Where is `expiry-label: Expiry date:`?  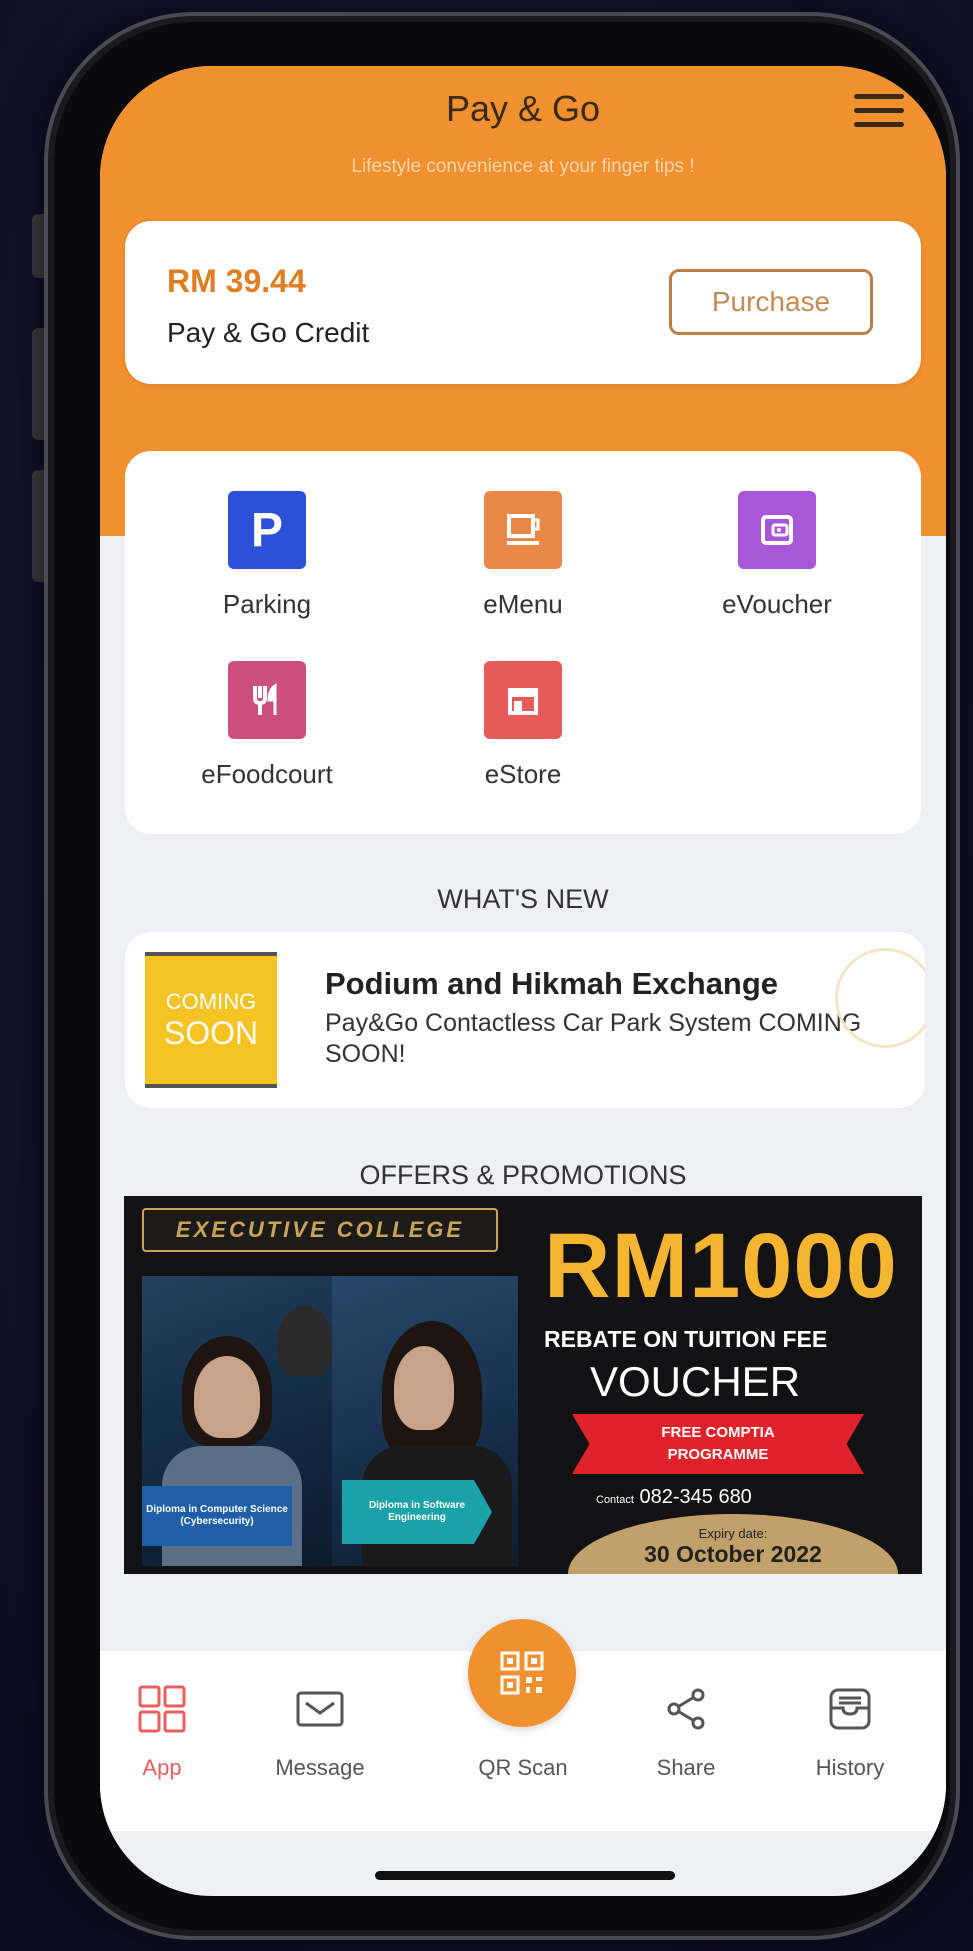
expiry-label: Expiry date: is located at coordinates (733, 1533).